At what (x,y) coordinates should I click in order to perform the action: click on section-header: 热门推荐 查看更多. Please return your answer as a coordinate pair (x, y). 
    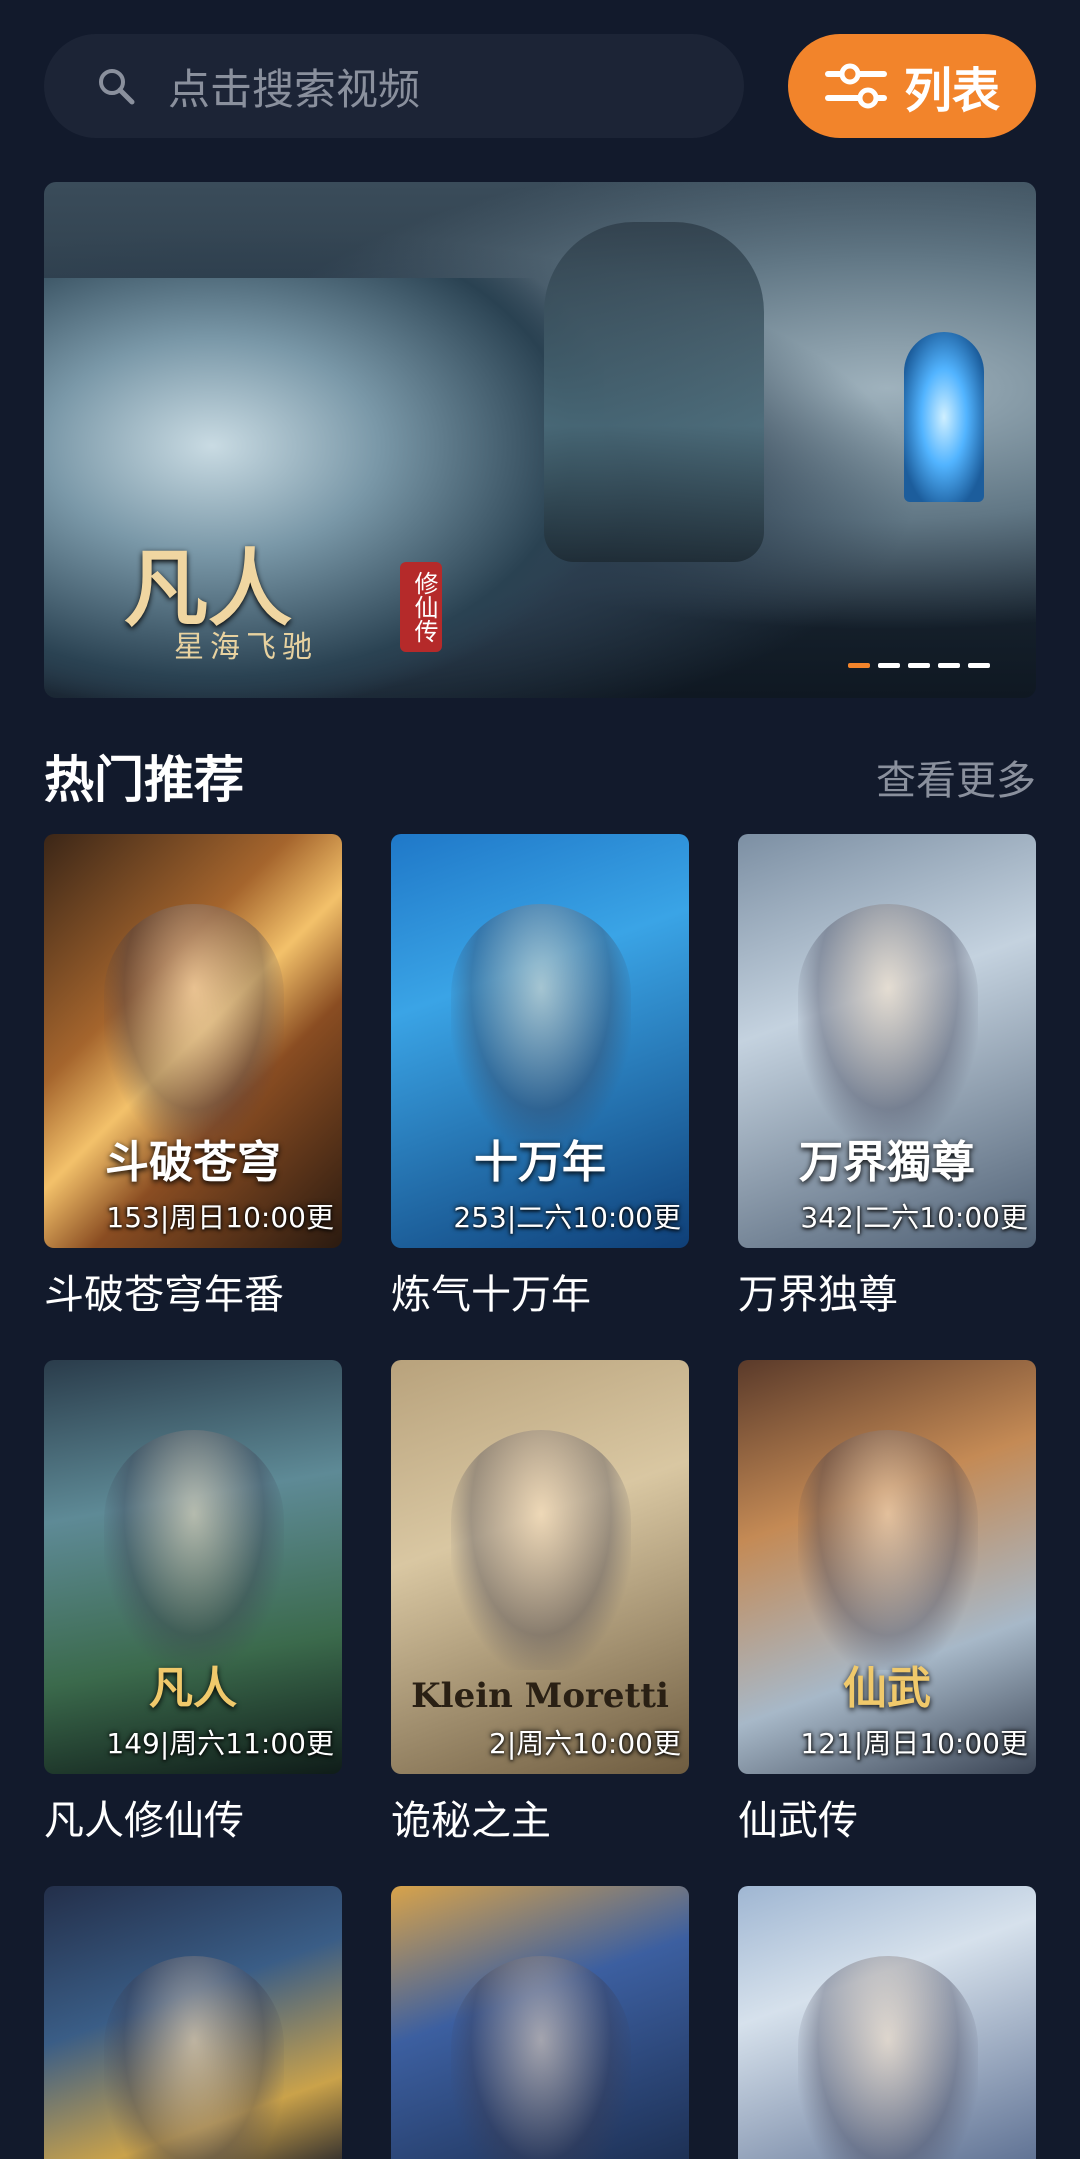
    Looking at the image, I should click on (540, 775).